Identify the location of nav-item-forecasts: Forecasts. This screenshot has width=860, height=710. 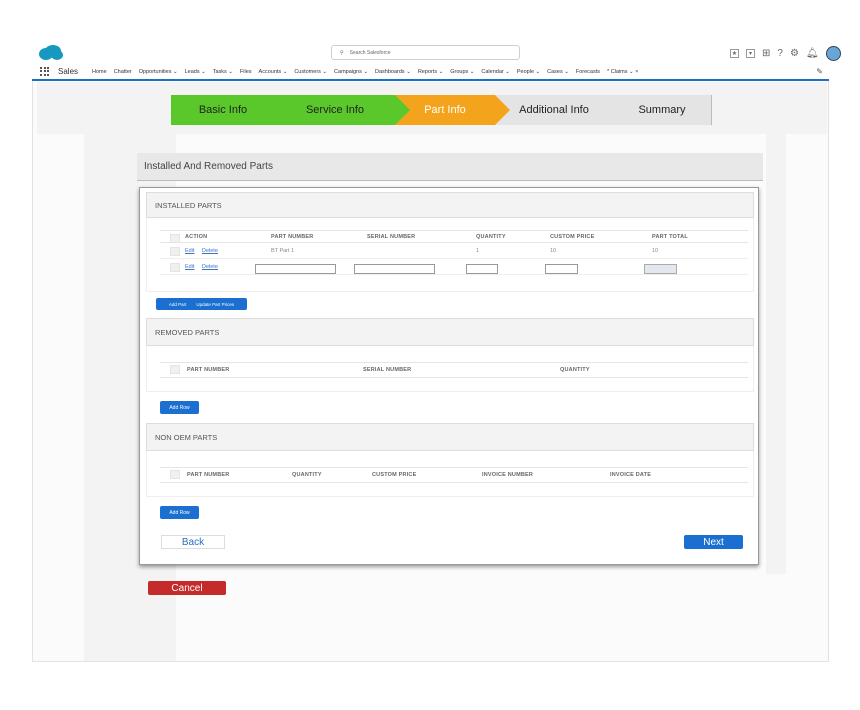
(588, 72).